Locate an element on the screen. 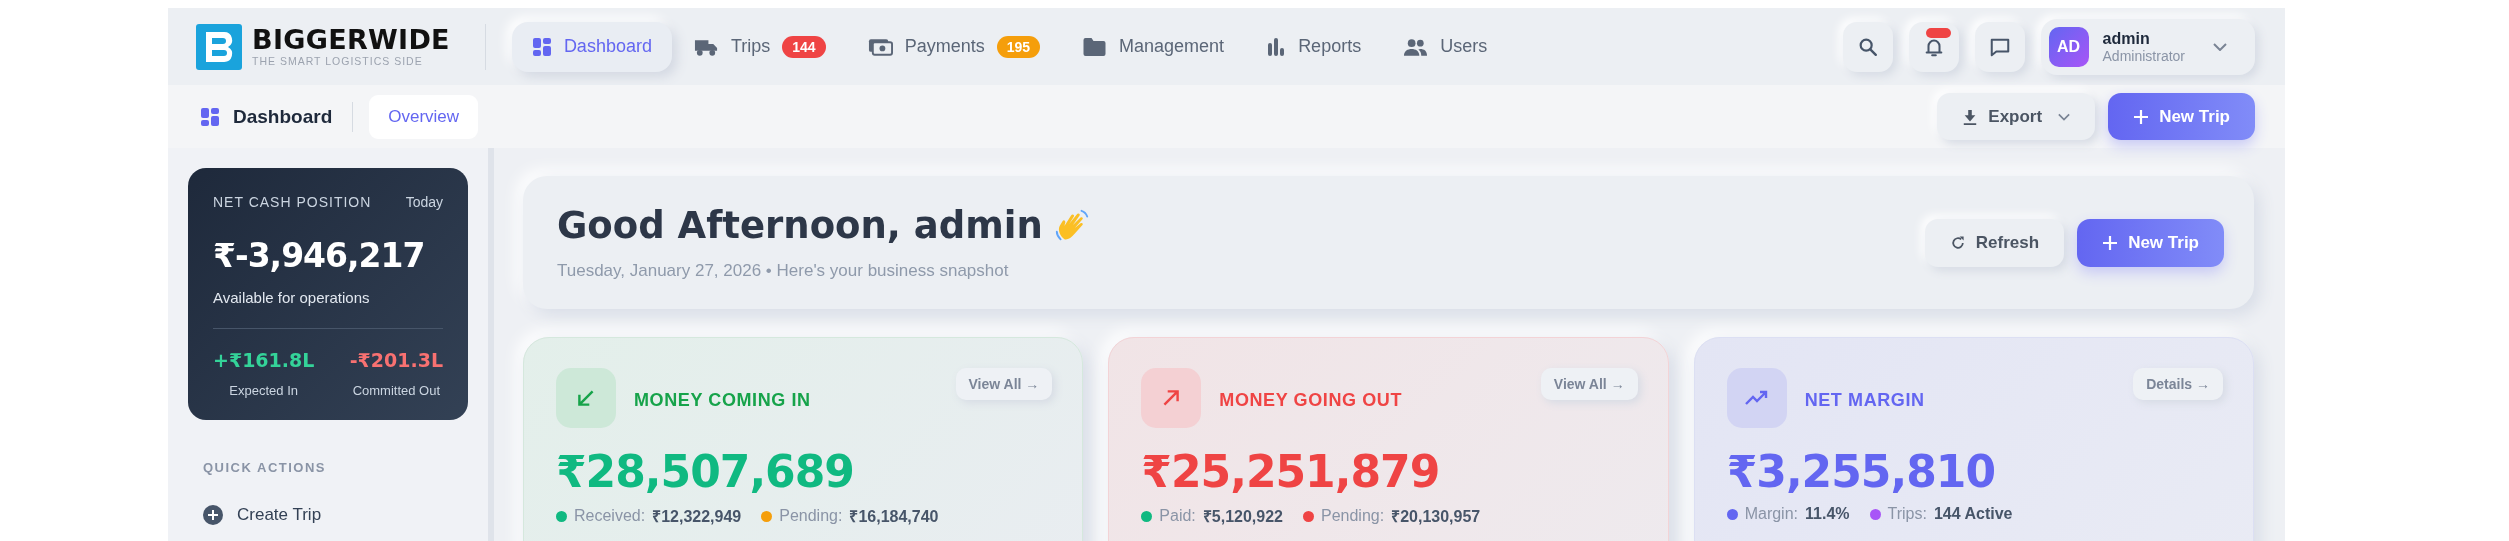 The width and height of the screenshot is (2509, 541). nav-item: Trips 144 is located at coordinates (759, 46).